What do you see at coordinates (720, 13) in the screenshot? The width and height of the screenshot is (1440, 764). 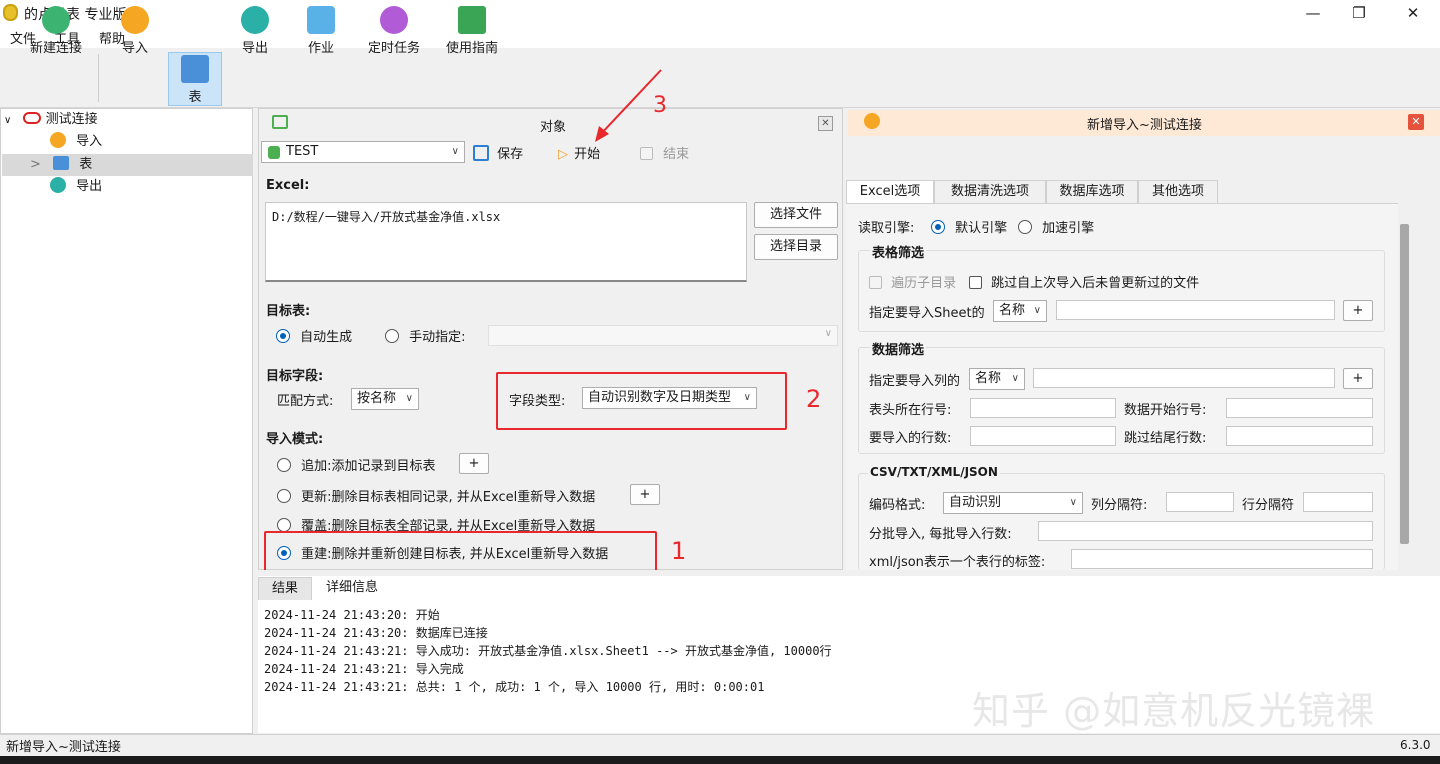 I see `title-bar` at bounding box center [720, 13].